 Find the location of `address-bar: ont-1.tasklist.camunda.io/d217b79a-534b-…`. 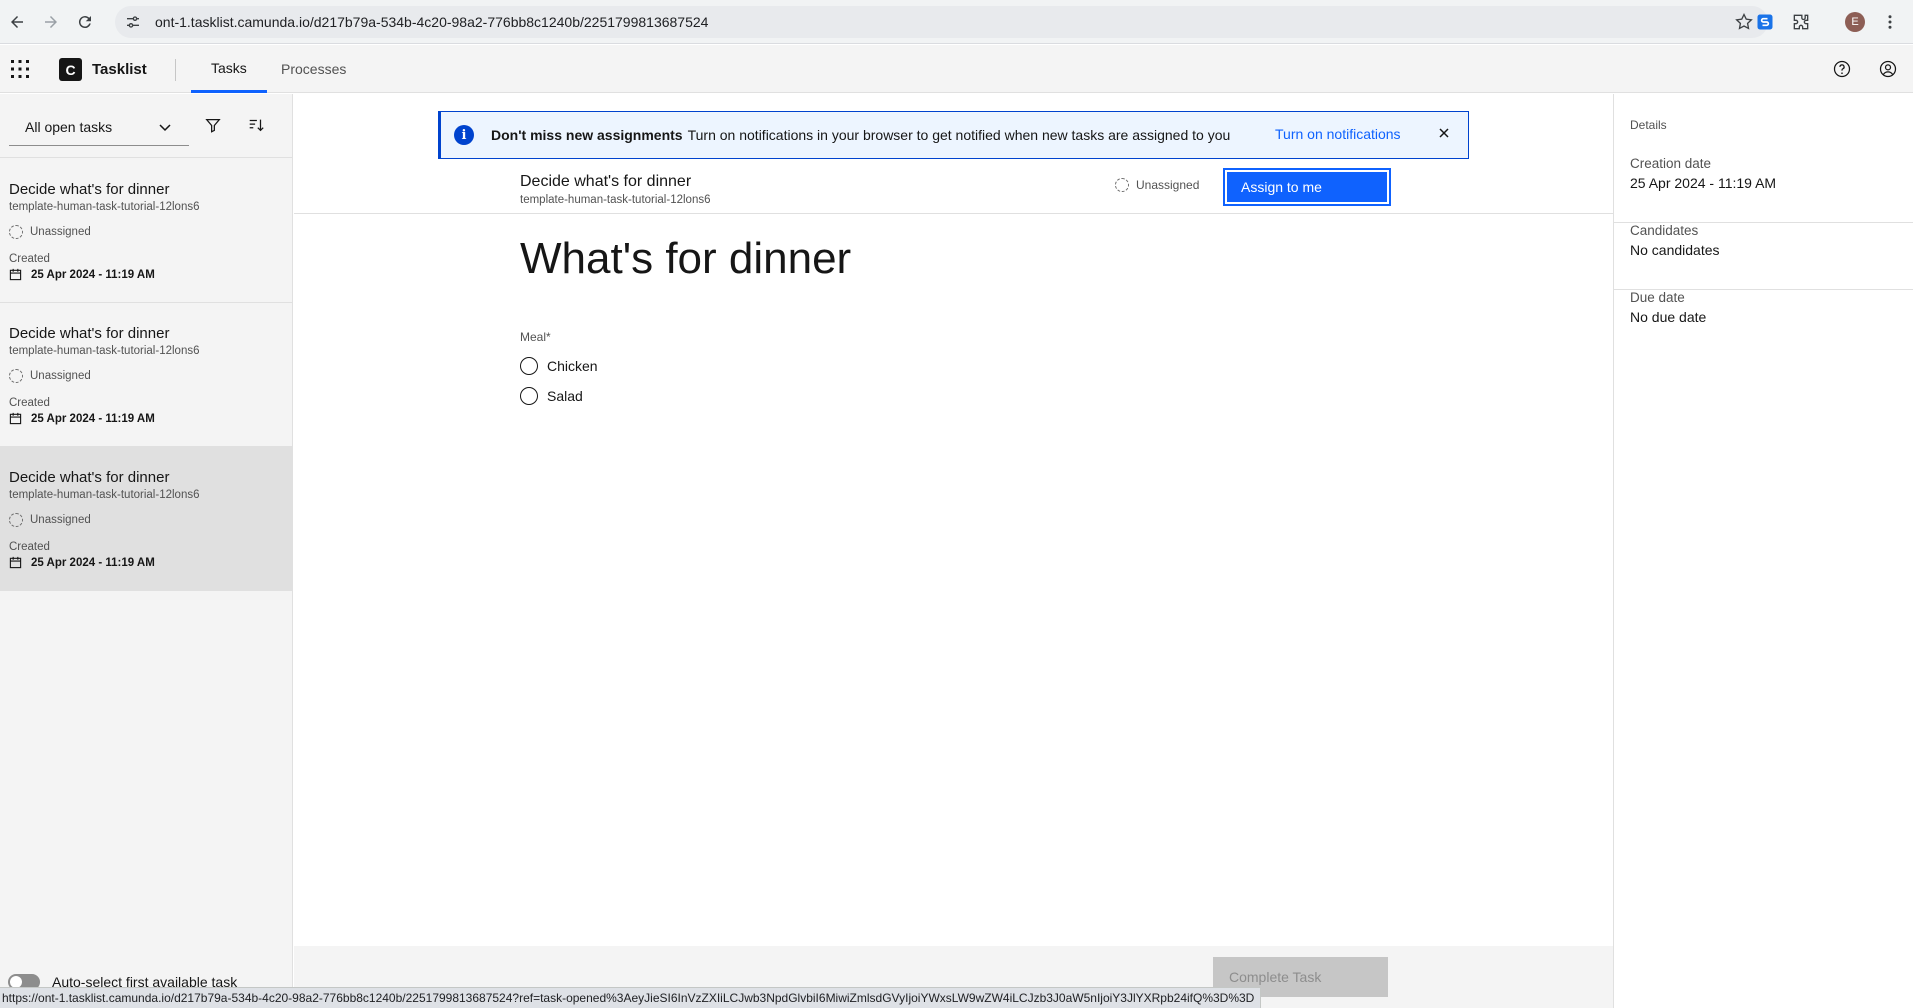

address-bar: ont-1.tasklist.camunda.io/d217b79a-534b-… is located at coordinates (941, 22).